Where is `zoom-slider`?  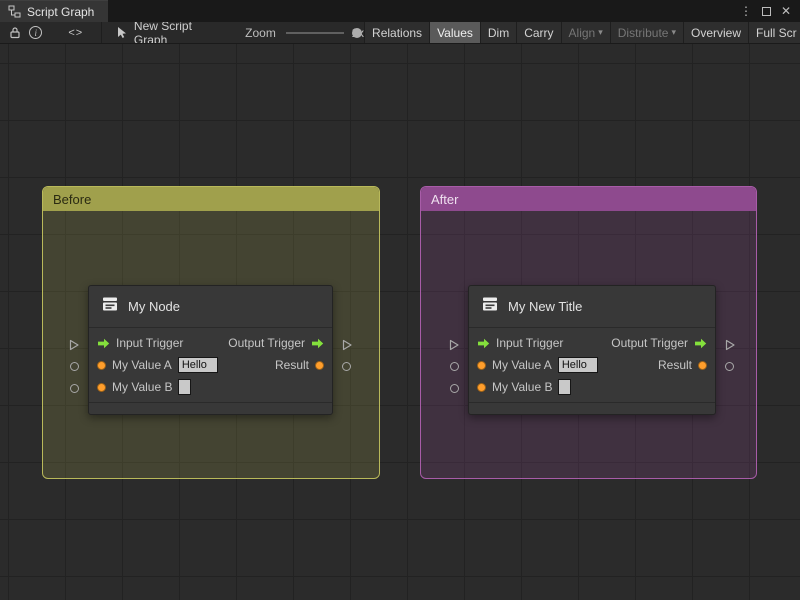 zoom-slider is located at coordinates (323, 32).